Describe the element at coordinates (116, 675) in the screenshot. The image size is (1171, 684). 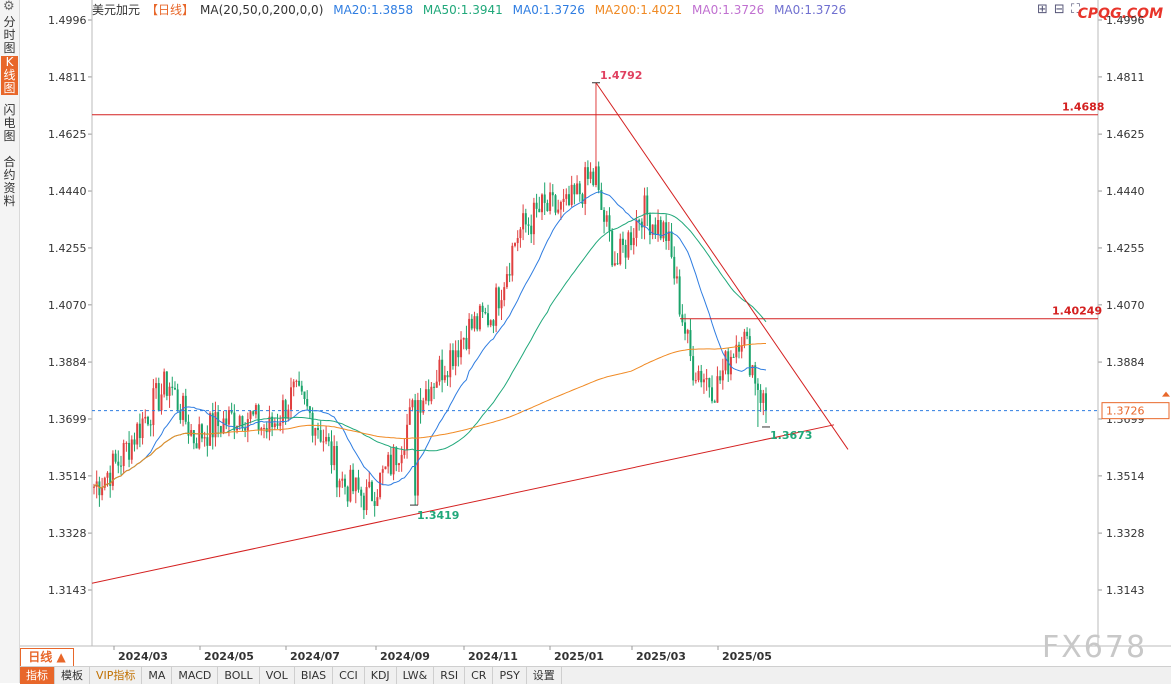
I see `toolbar-item: VIP指标` at that location.